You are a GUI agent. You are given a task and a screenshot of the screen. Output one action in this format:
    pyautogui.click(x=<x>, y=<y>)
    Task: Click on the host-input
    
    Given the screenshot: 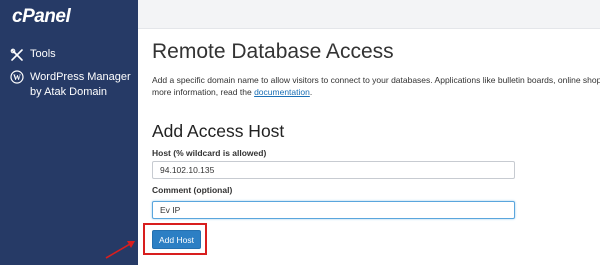 What is the action you would take?
    pyautogui.click(x=333, y=170)
    